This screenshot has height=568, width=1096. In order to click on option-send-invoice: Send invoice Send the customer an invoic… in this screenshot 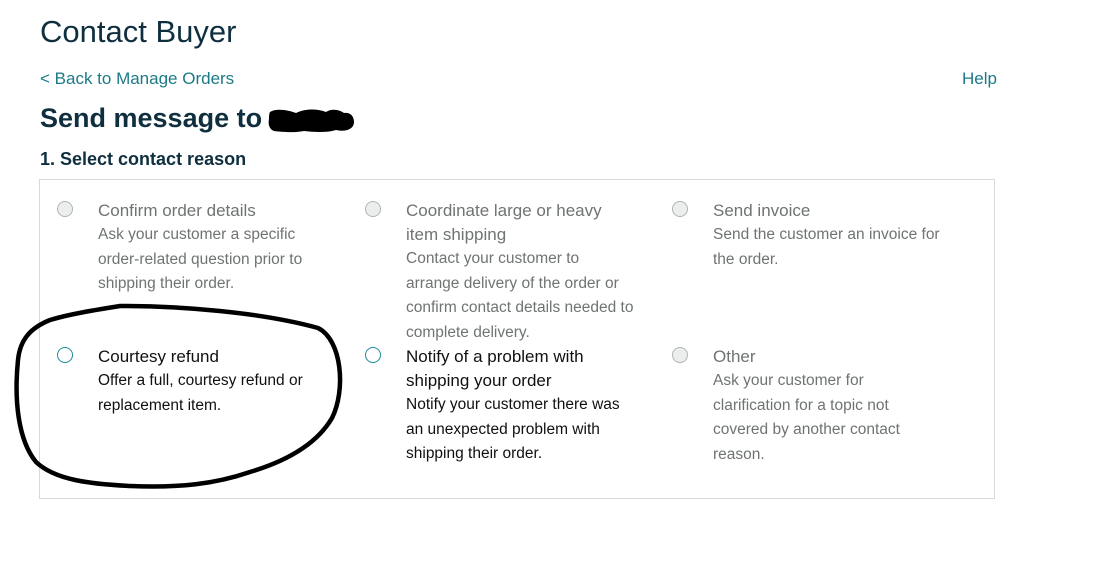, I will do `click(812, 235)`.